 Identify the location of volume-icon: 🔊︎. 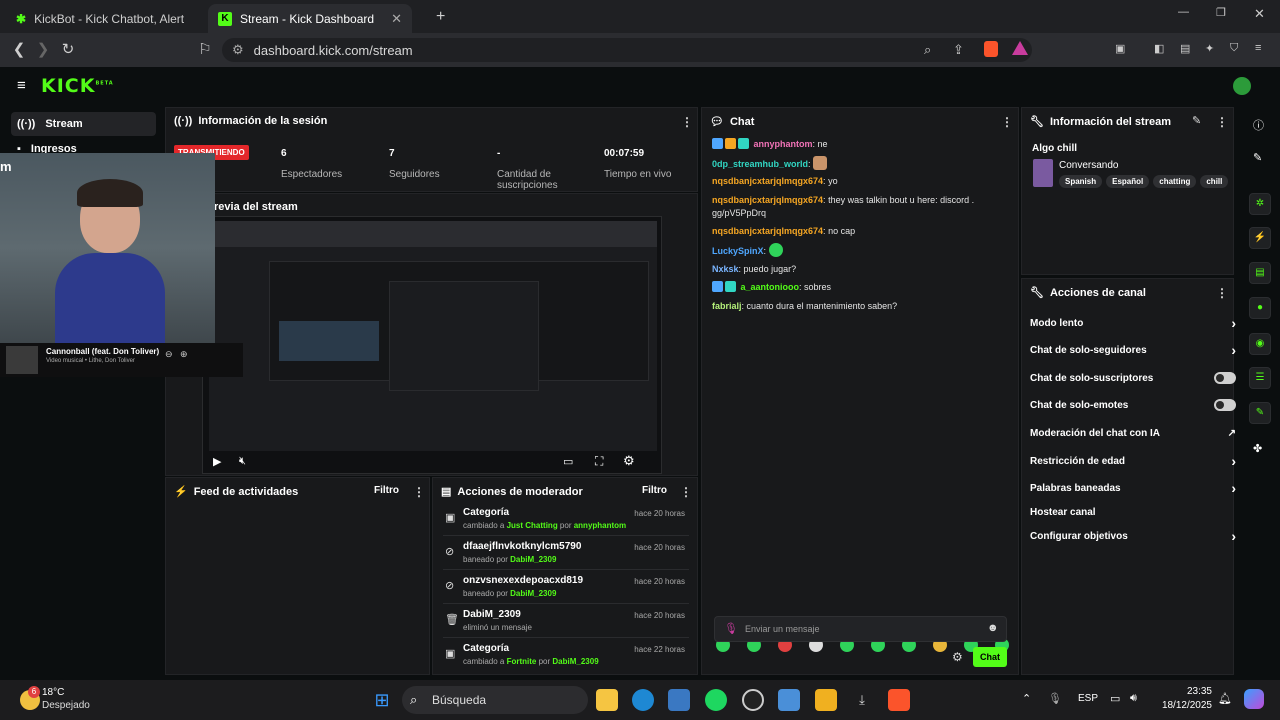
(1133, 698).